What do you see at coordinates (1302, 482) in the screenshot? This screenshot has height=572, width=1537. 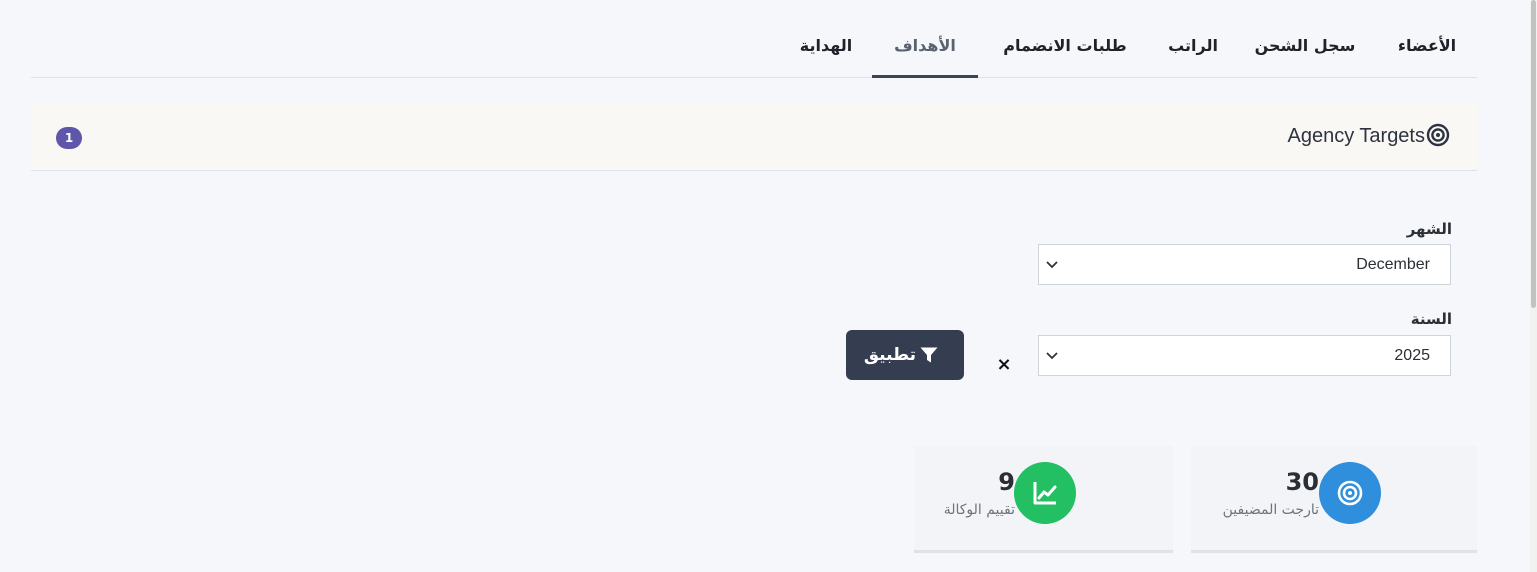 I see `stat-value: 30` at bounding box center [1302, 482].